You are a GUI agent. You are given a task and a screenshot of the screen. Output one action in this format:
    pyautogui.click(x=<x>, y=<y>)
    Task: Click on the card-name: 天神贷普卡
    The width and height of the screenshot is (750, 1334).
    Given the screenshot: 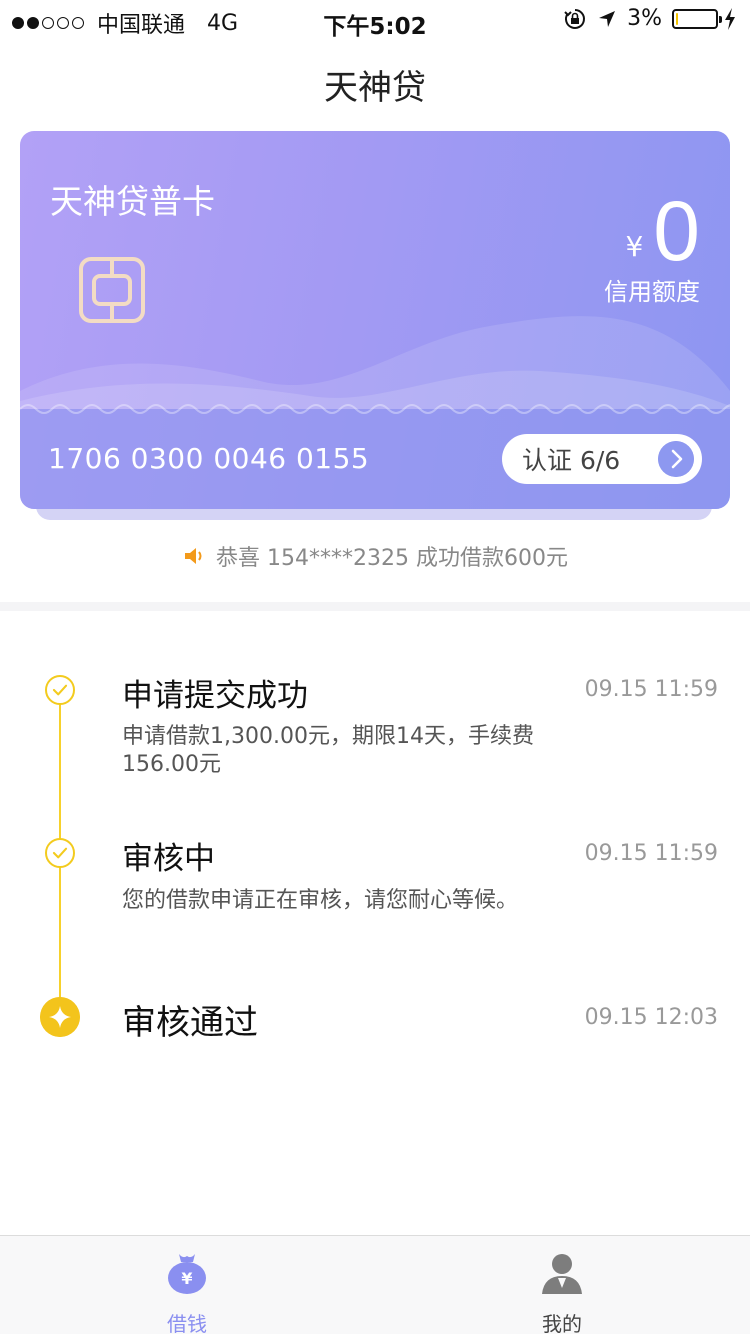 What is the action you would take?
    pyautogui.click(x=132, y=201)
    